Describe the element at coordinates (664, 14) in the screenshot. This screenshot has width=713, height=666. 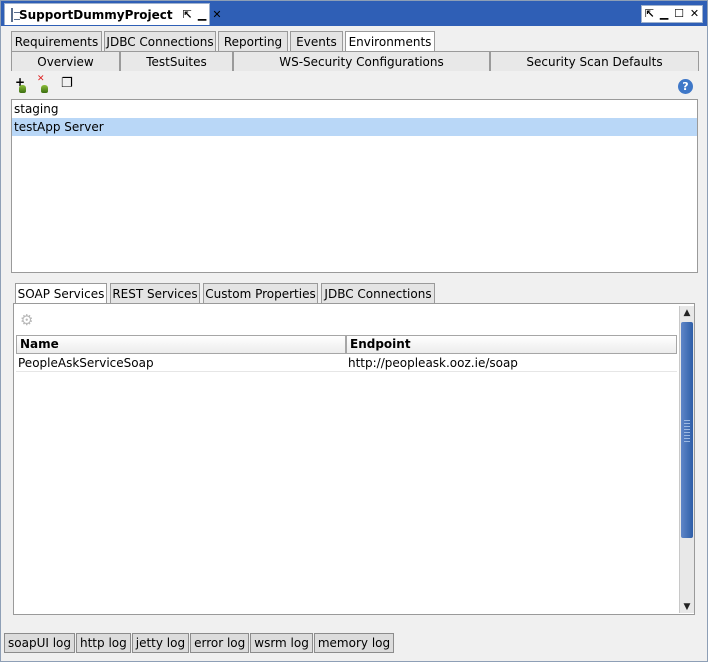
I see `minimize-window-icon: ▁` at that location.